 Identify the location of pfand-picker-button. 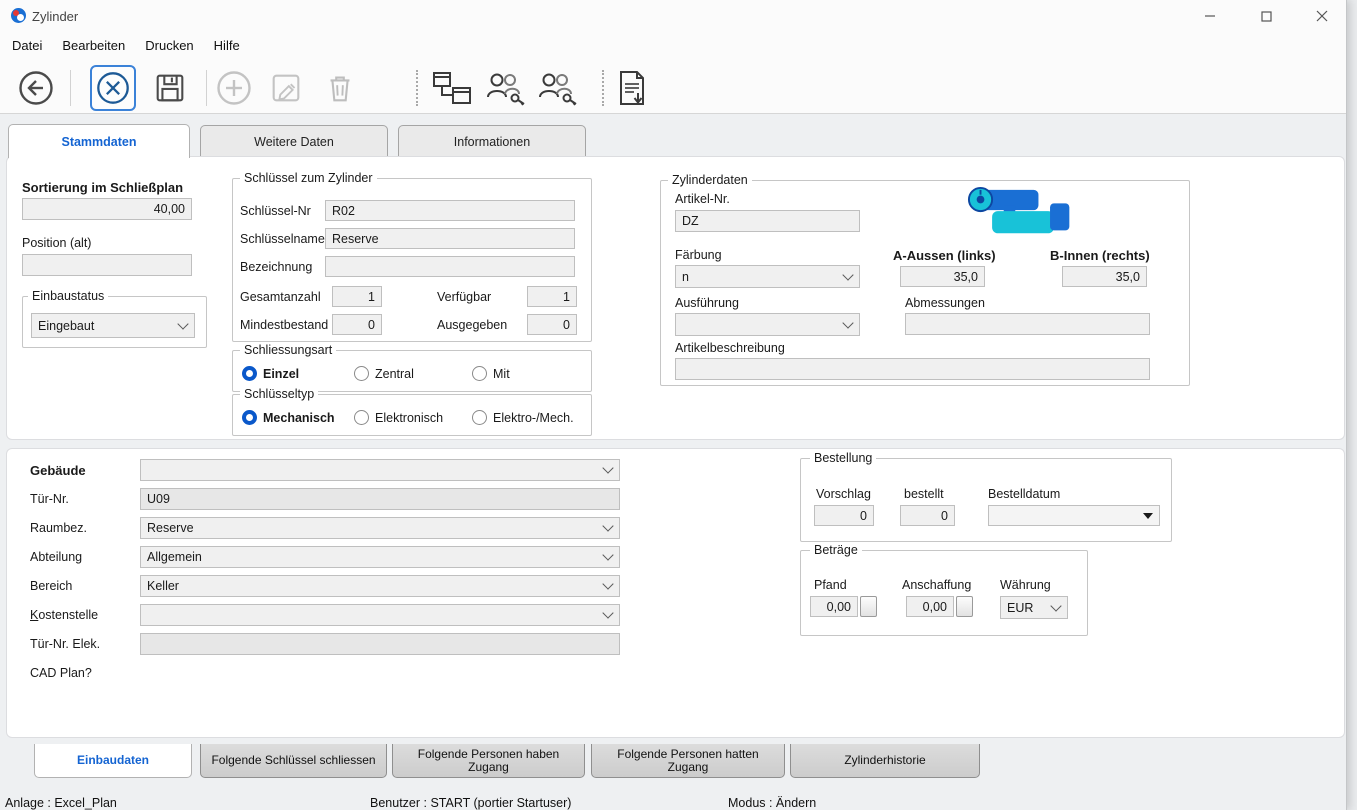
(868, 606).